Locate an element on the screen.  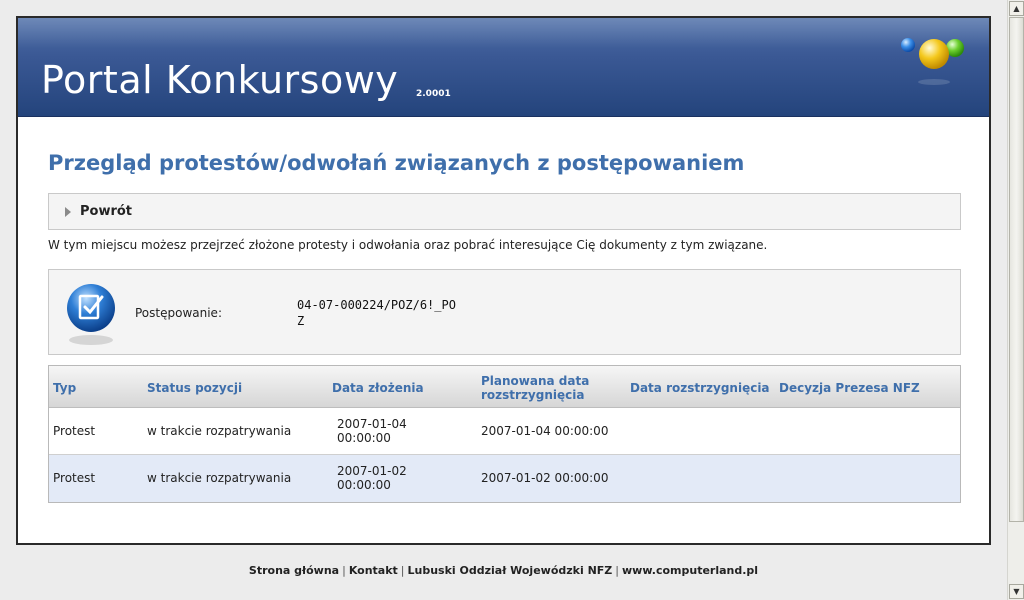
procedure-box: Postępowanie: 04-07-000224/POZ/6!_POZ is located at coordinates (504, 312).